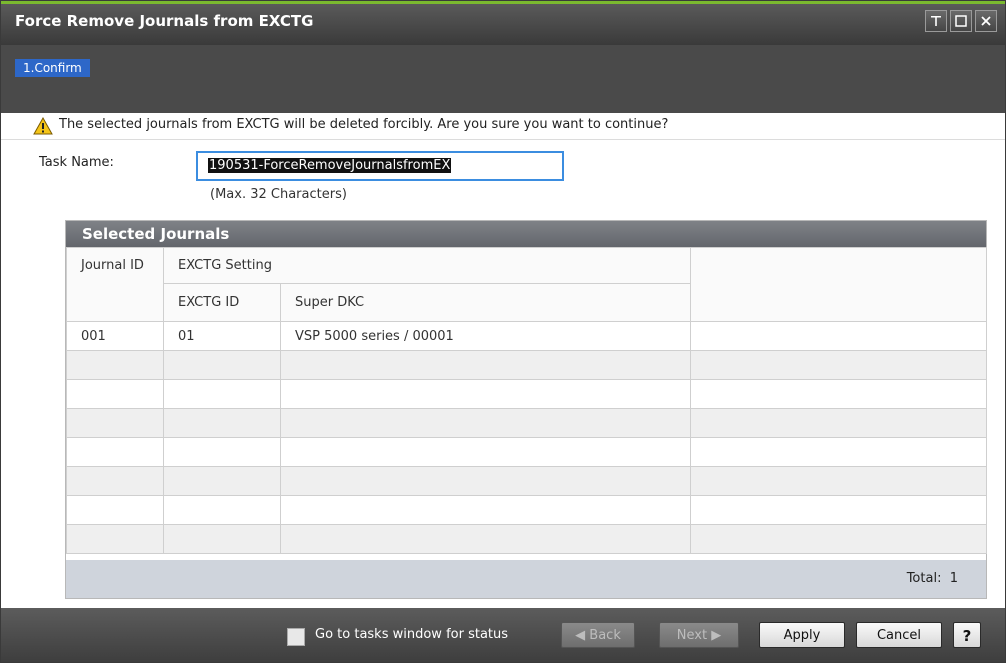 The width and height of the screenshot is (1006, 663). I want to click on maximize-icon, so click(961, 21).